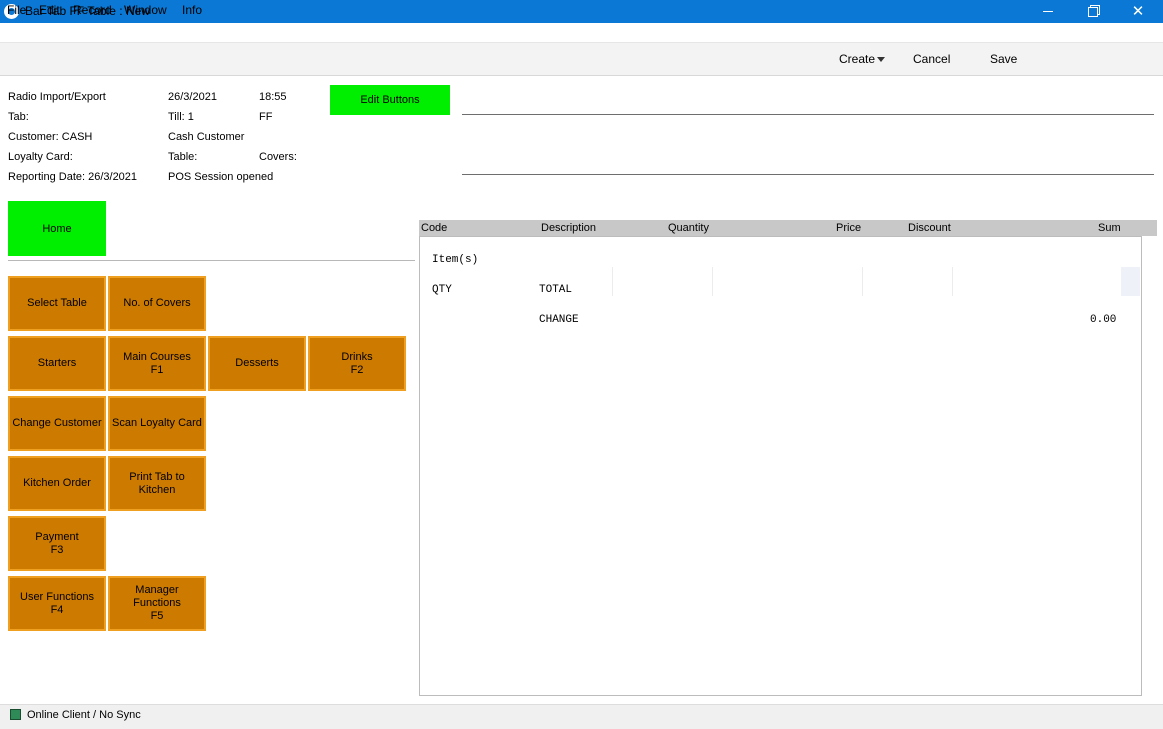 Image resolution: width=1163 pixels, height=729 pixels. Describe the element at coordinates (390, 100) in the screenshot. I see `edit-buttons-button: Edit Buttons` at that location.